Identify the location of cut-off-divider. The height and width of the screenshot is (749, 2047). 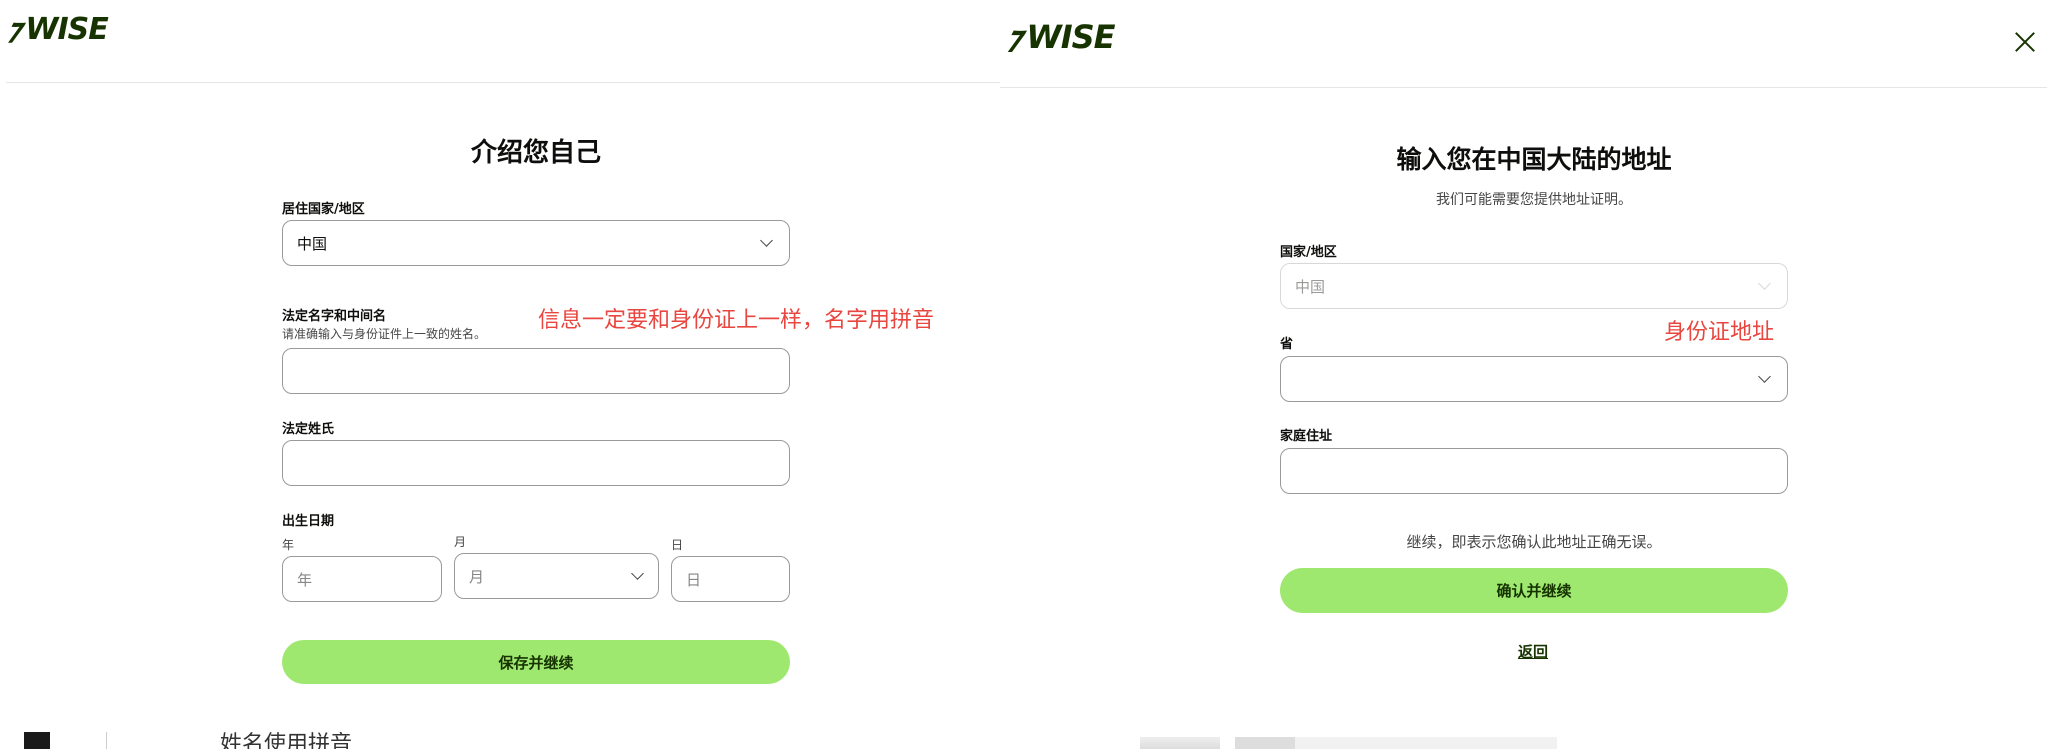
(106, 740).